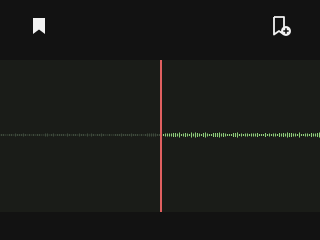 This screenshot has height=240, width=320. I want to click on playhead, so click(161, 136).